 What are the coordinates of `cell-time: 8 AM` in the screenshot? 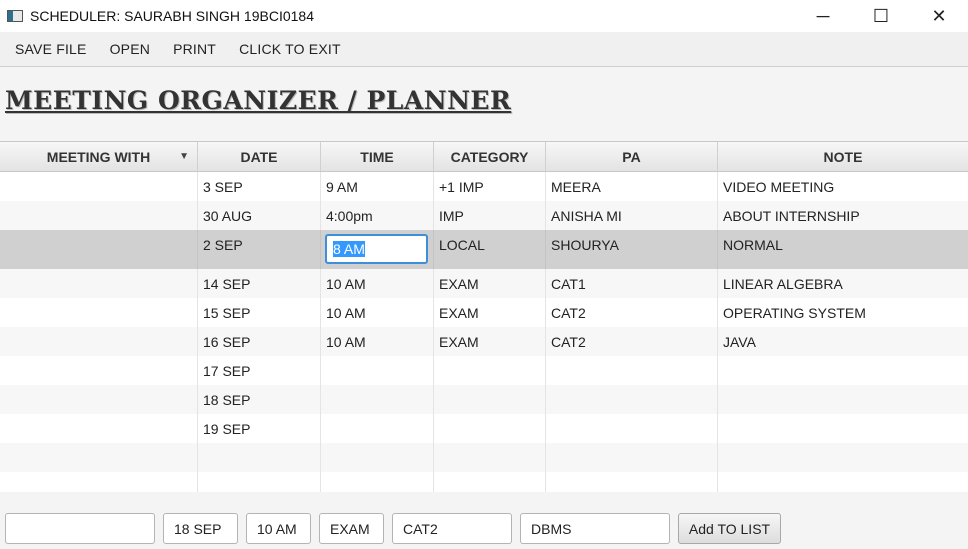 It's located at (377, 249).